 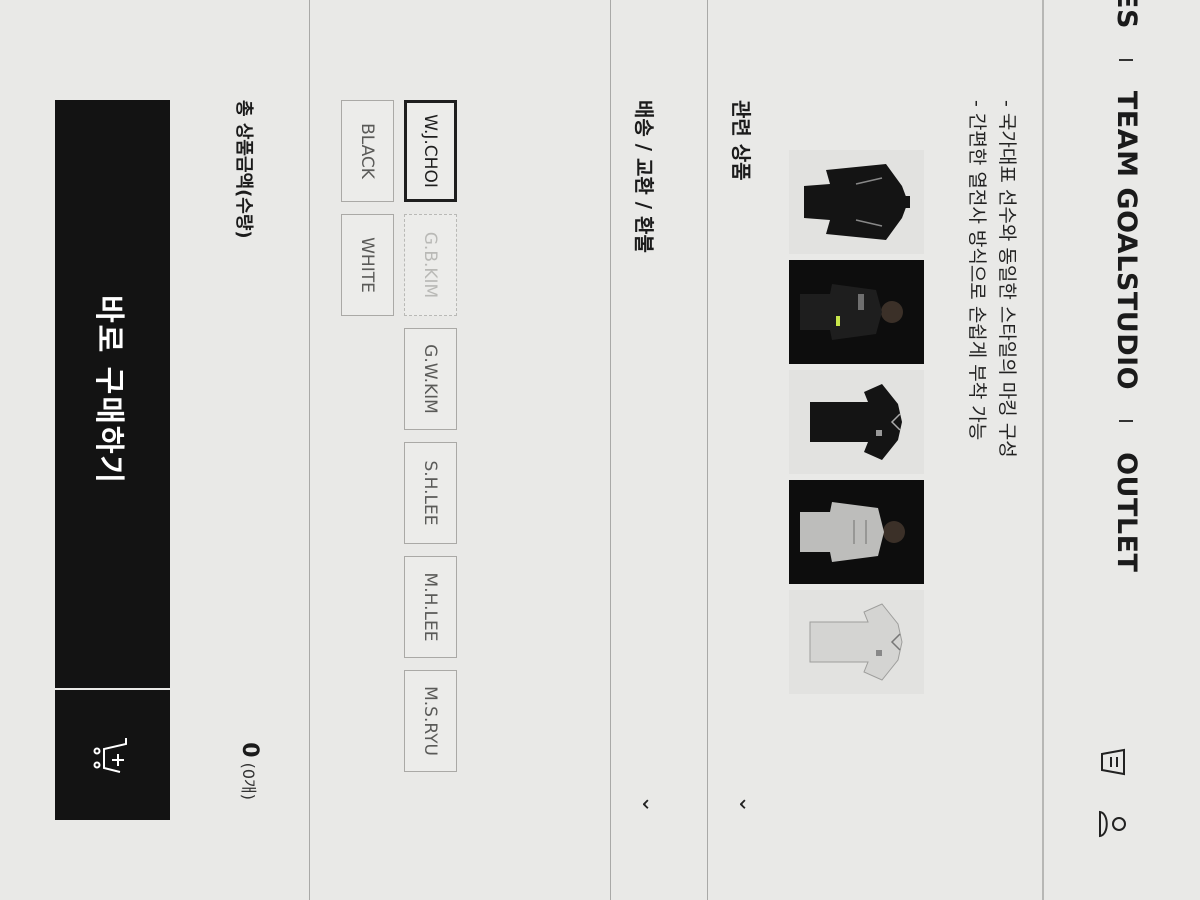 What do you see at coordinates (1111, 824) in the screenshot?
I see `user-icon` at bounding box center [1111, 824].